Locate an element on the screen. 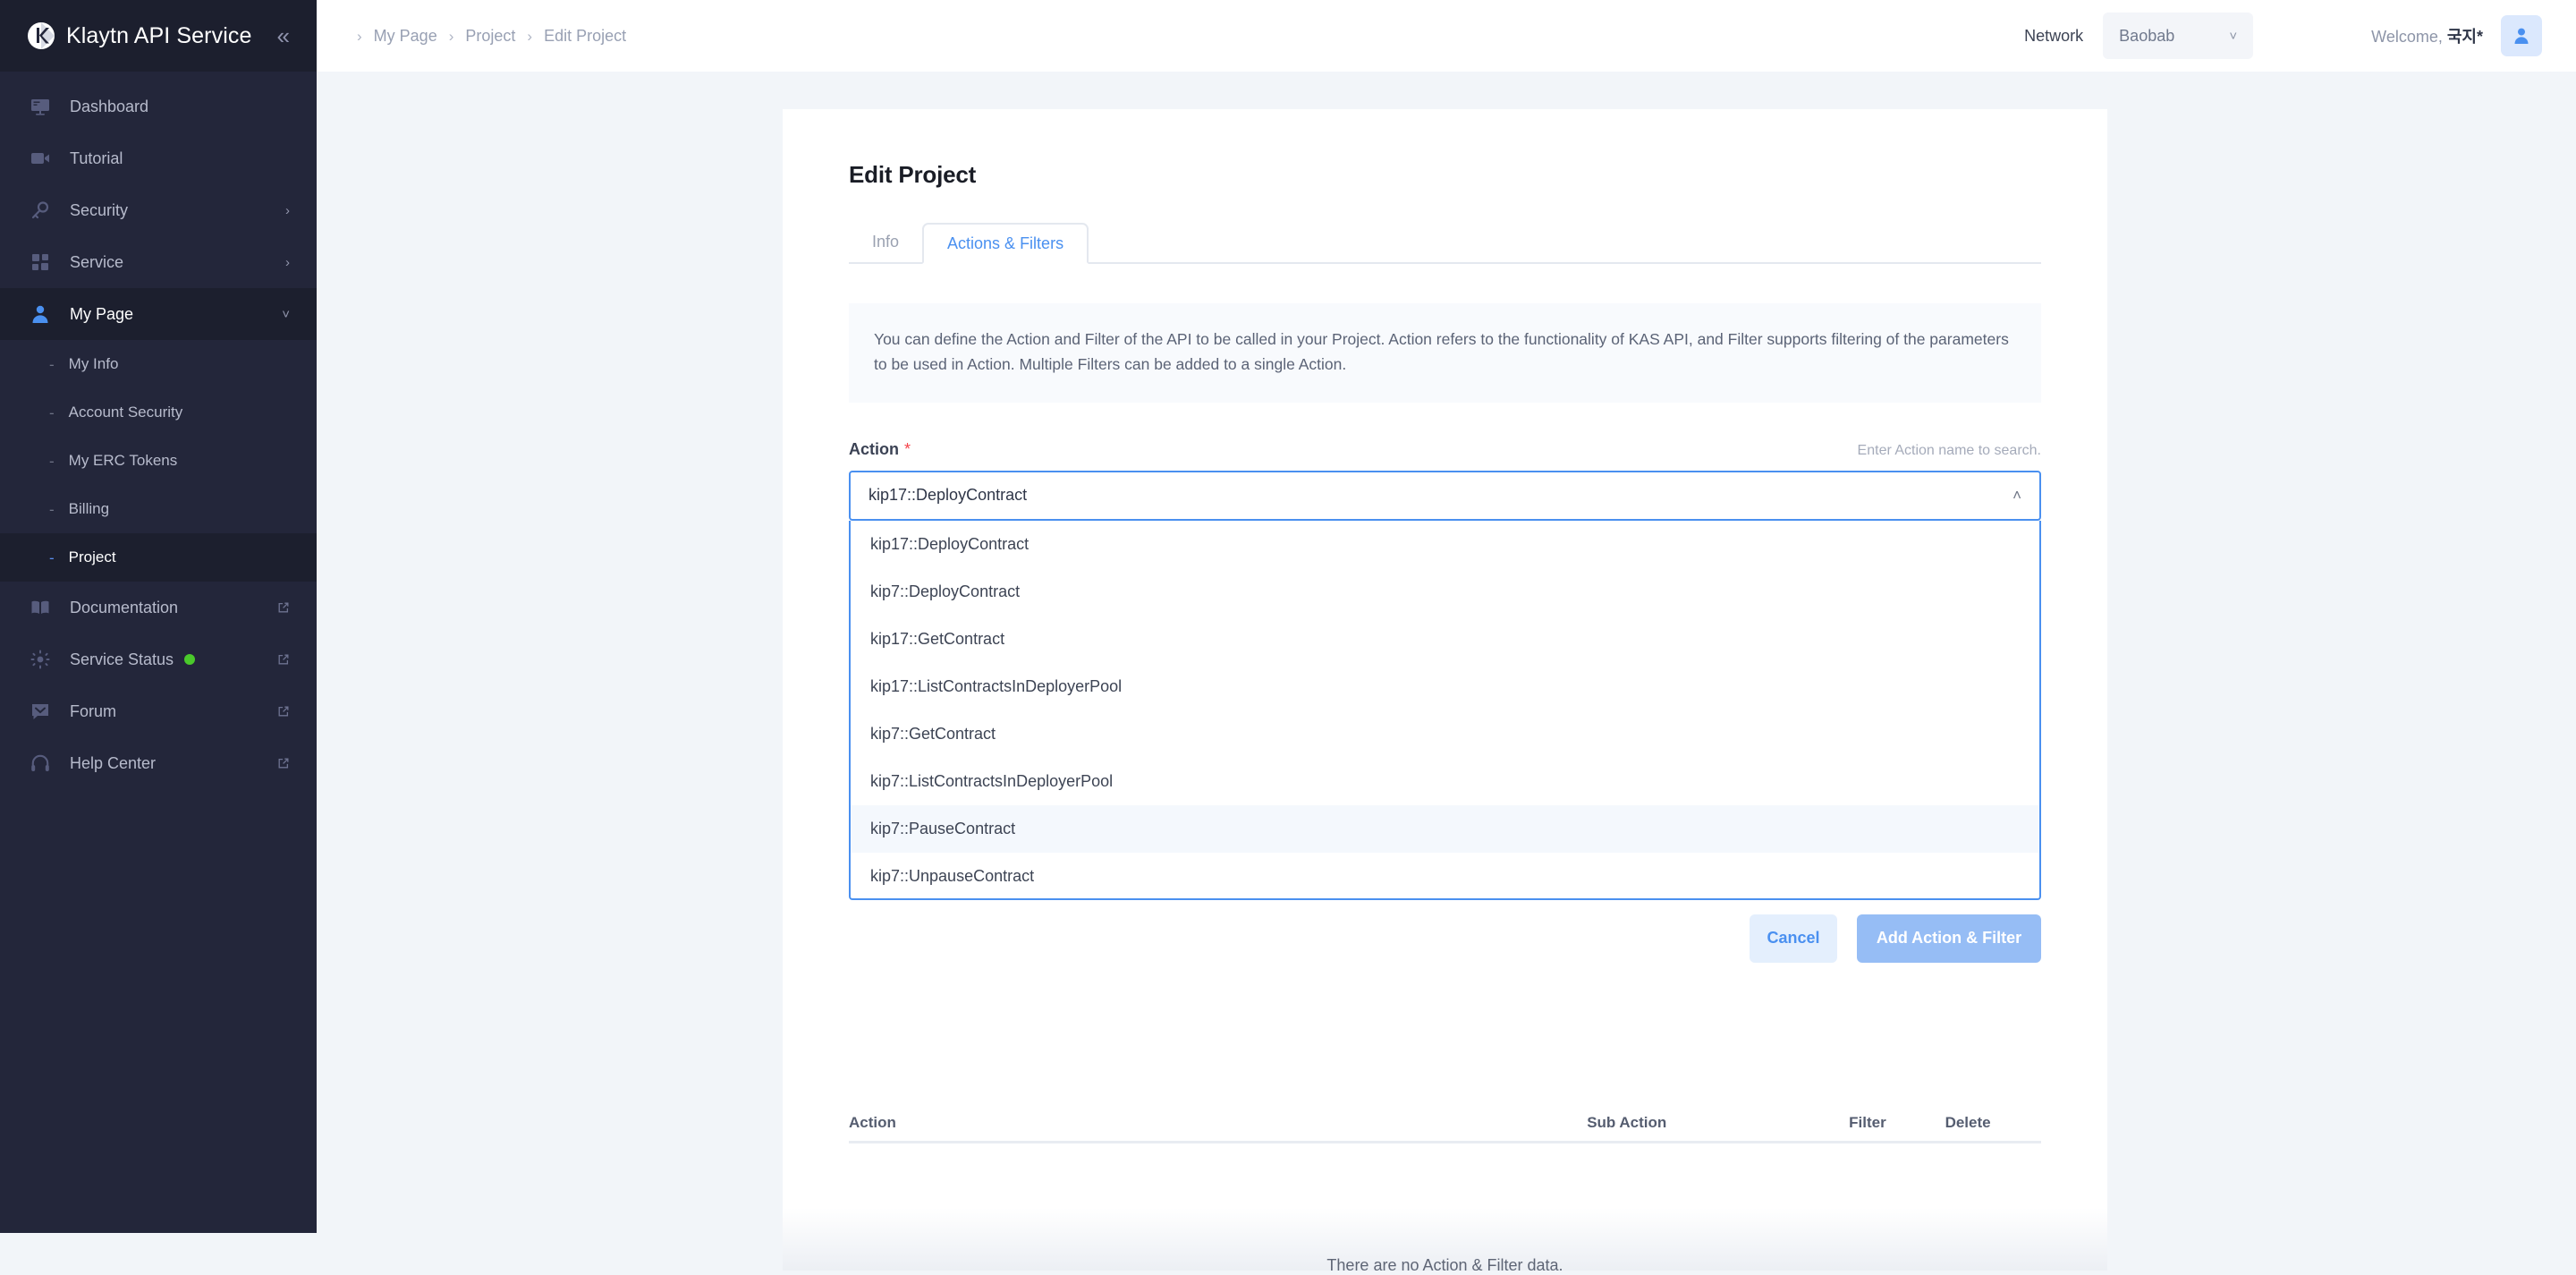  sidebar-subitem-my-info: - My Info is located at coordinates (158, 364).